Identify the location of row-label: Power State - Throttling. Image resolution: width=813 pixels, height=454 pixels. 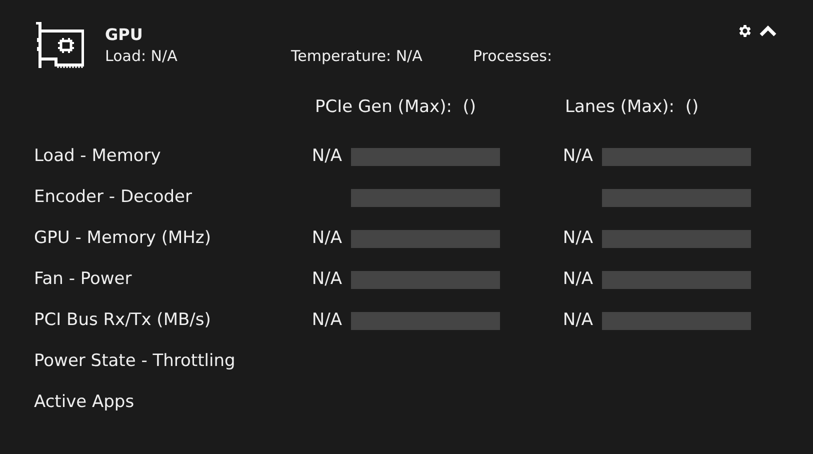
(135, 361).